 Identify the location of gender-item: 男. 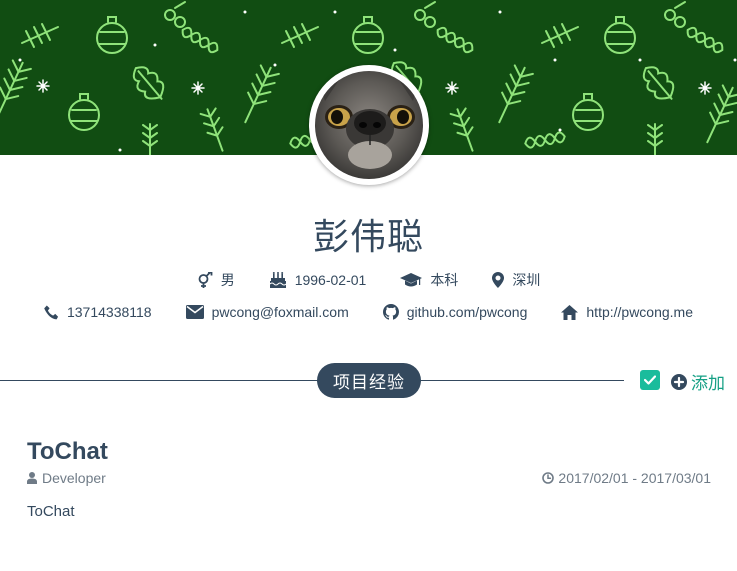
(216, 280).